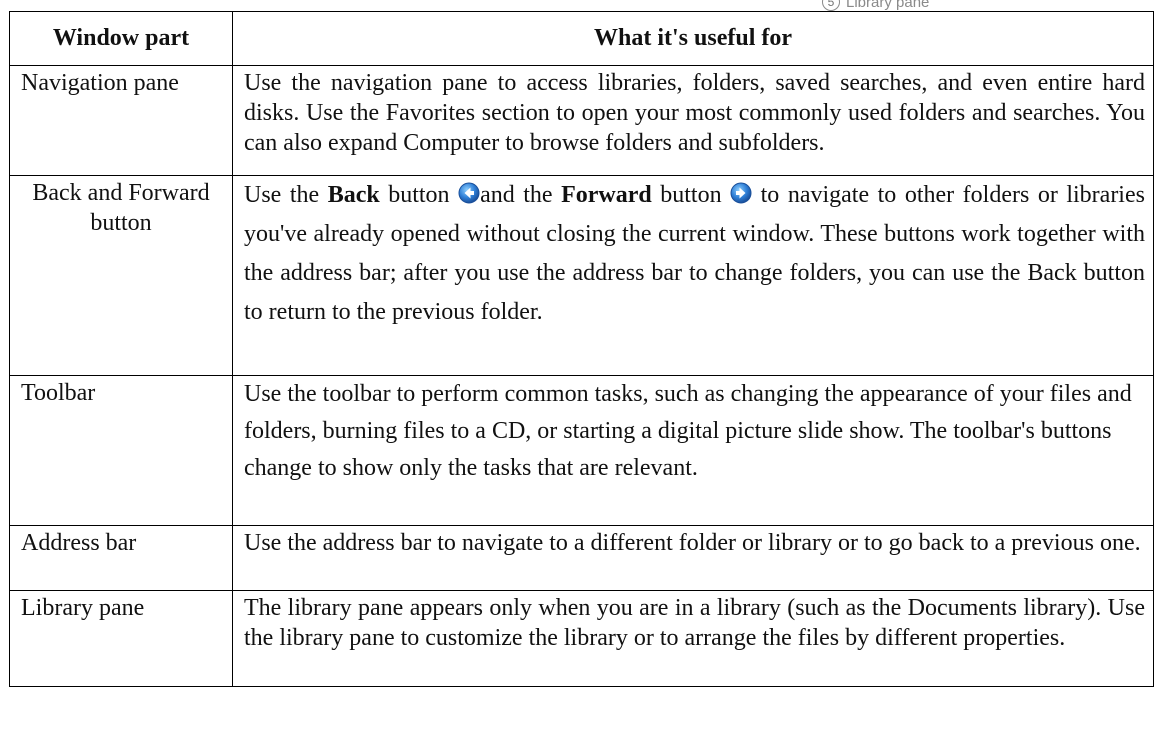 This screenshot has height=745, width=1161. I want to click on callout-number-badge: 5, so click(831, 5).